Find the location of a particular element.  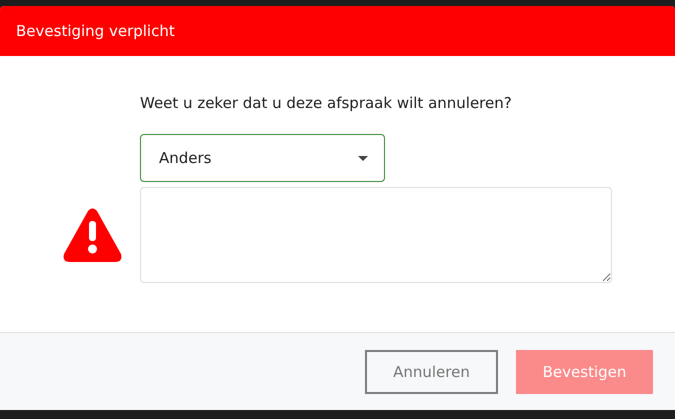

question-text: Weet u zeker dat u deze afspraak wilt annuleren? is located at coordinates (326, 104).